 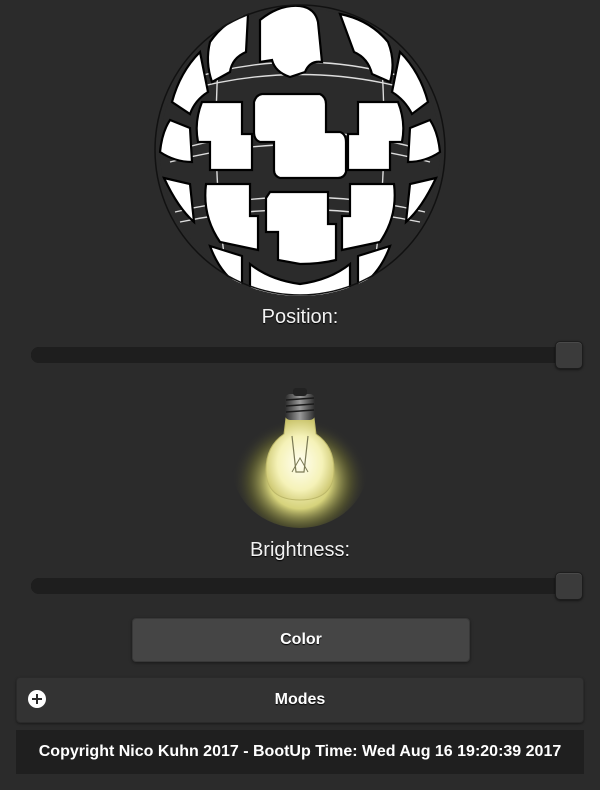 I want to click on modes-collapsible: Modes, so click(x=300, y=700).